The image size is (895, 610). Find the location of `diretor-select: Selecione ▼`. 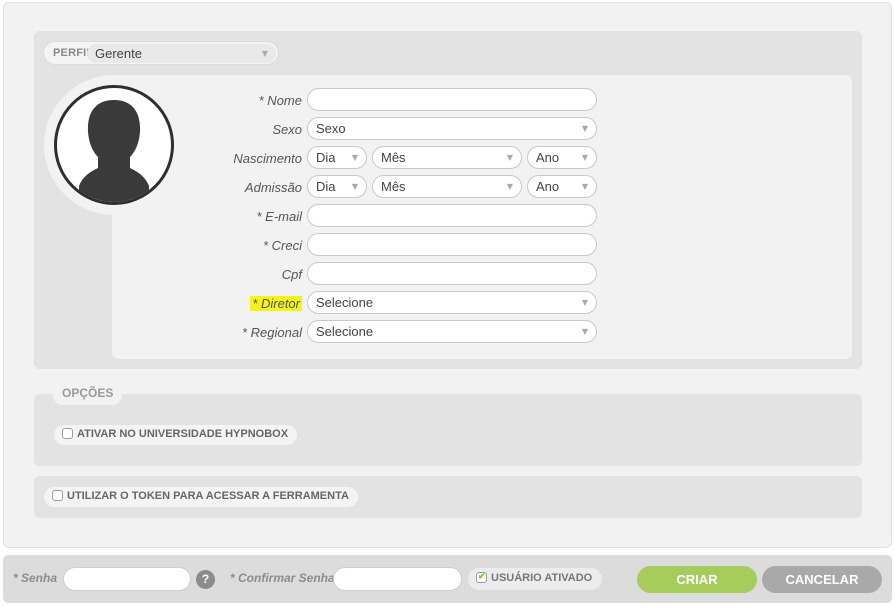

diretor-select: Selecione ▼ is located at coordinates (452, 302).